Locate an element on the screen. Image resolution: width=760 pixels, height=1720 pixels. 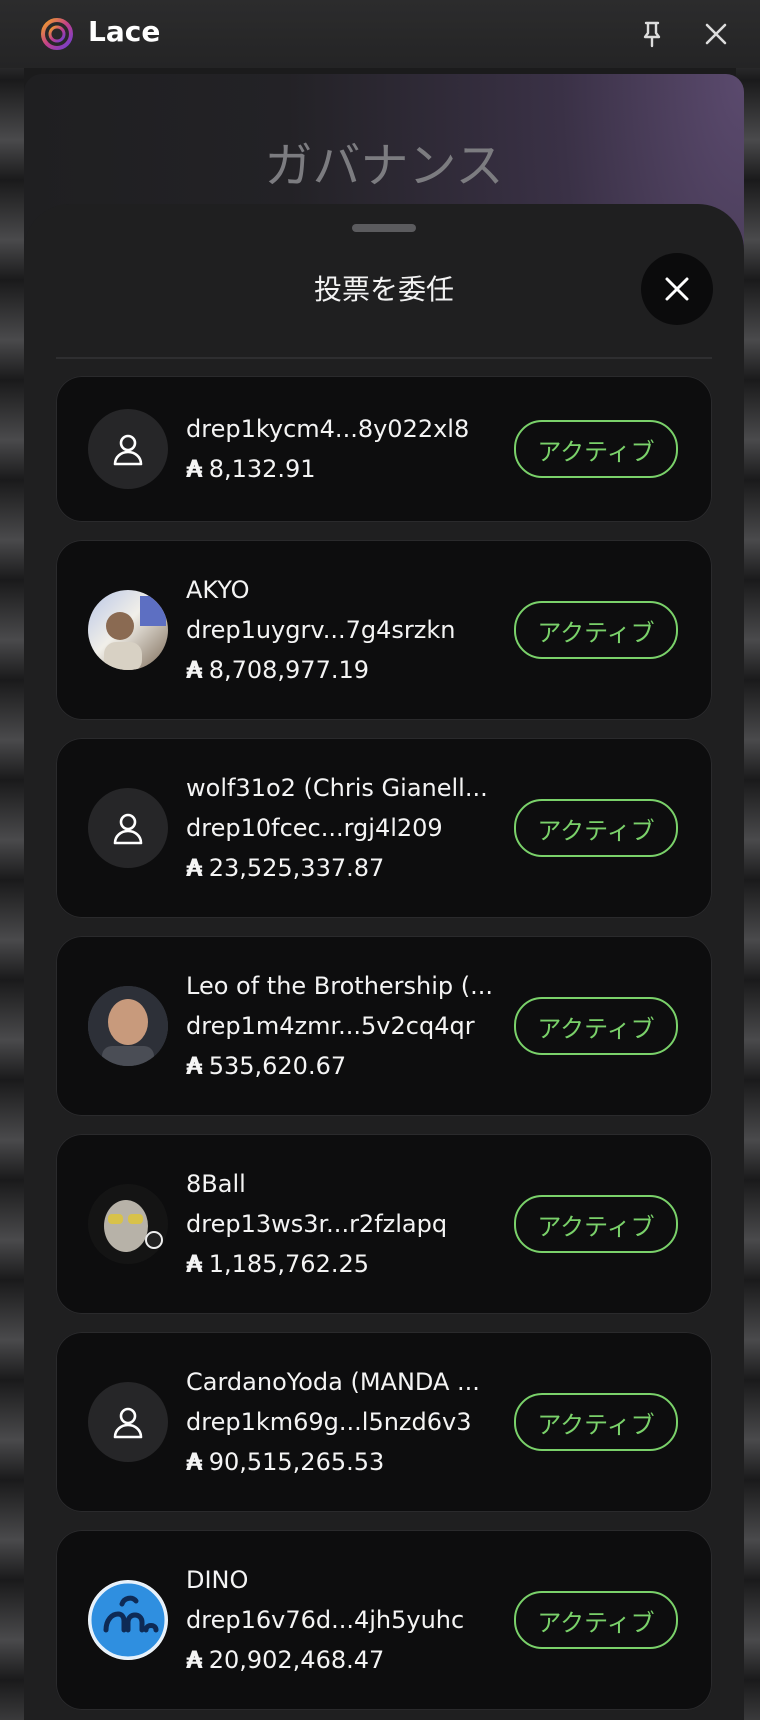
window-edge-left is located at coordinates (12, 860).